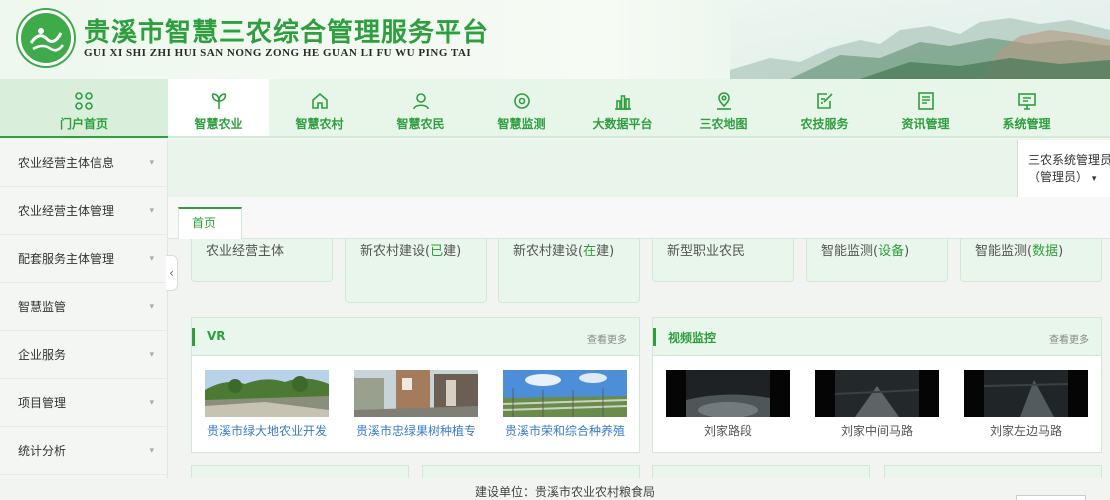 The image size is (1110, 500). I want to click on tab-home: 首页, so click(210, 223).